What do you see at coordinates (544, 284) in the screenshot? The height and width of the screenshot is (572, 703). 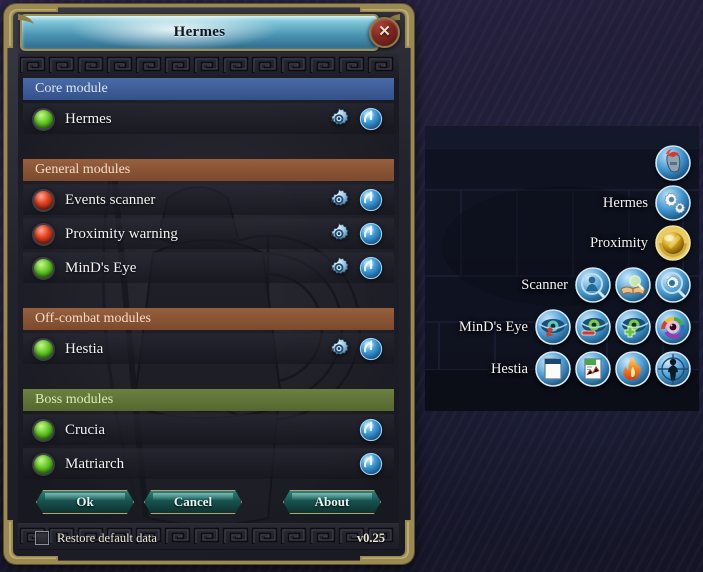 I see `radial-row-label: Scanner` at bounding box center [544, 284].